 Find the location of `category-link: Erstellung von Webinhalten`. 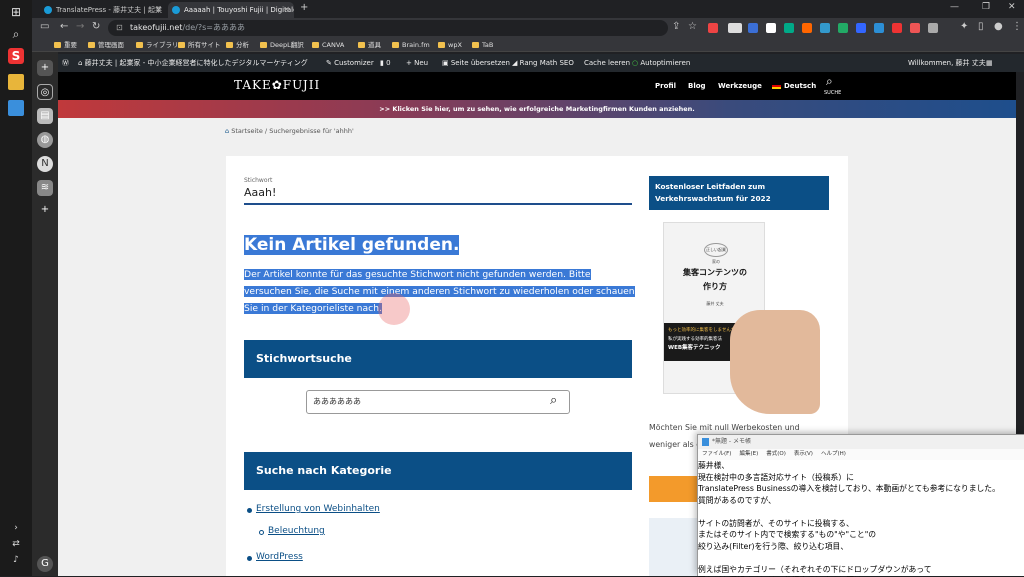

category-link: Erstellung von Webinhalten is located at coordinates (318, 509).